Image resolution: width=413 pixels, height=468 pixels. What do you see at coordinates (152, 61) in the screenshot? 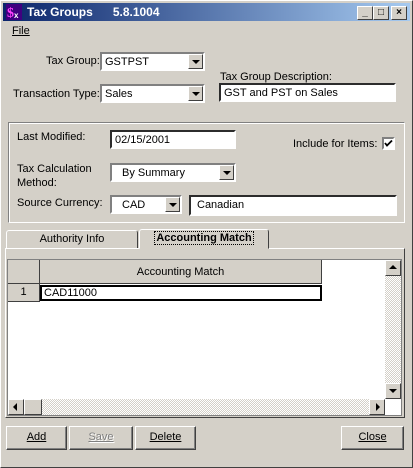
I see `tax-group-combo: GSTPST` at bounding box center [152, 61].